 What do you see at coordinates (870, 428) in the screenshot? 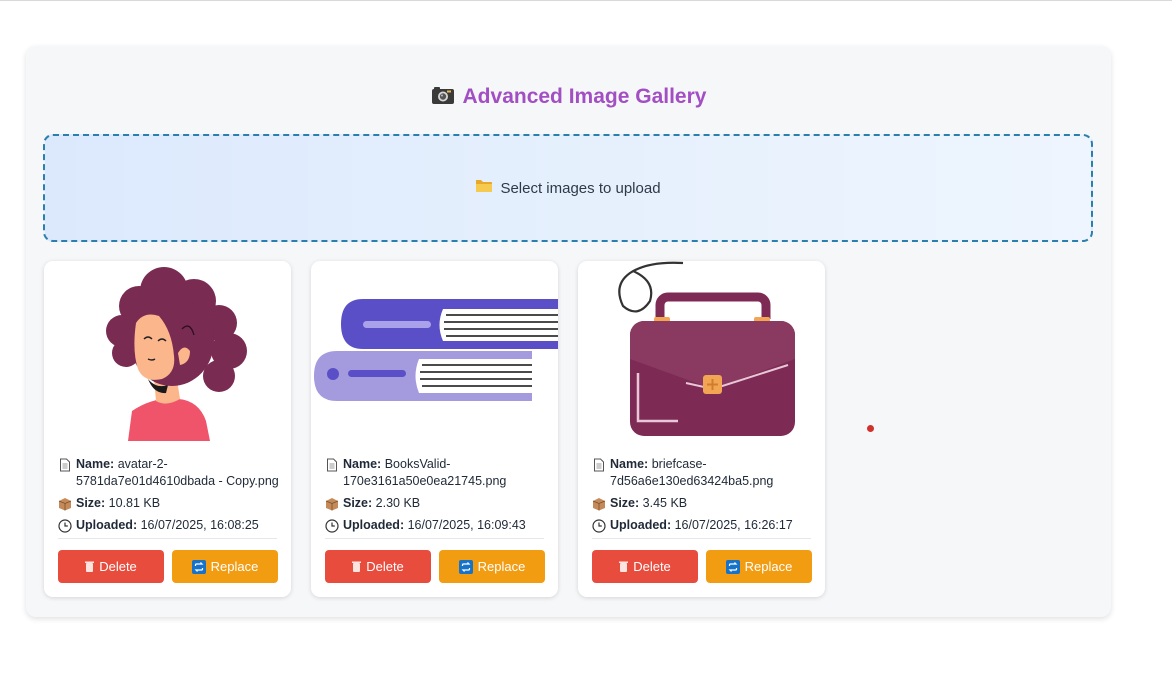
I see `cursor-dot` at bounding box center [870, 428].